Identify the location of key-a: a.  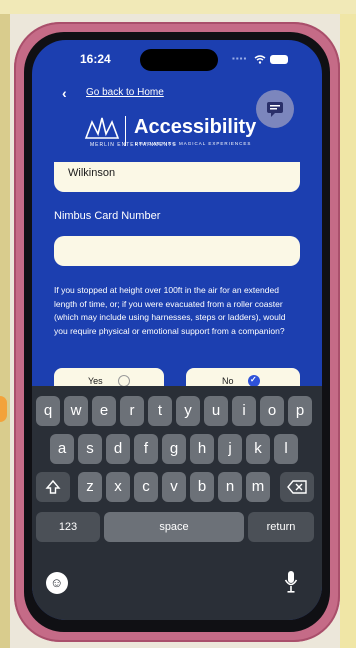
(62, 449).